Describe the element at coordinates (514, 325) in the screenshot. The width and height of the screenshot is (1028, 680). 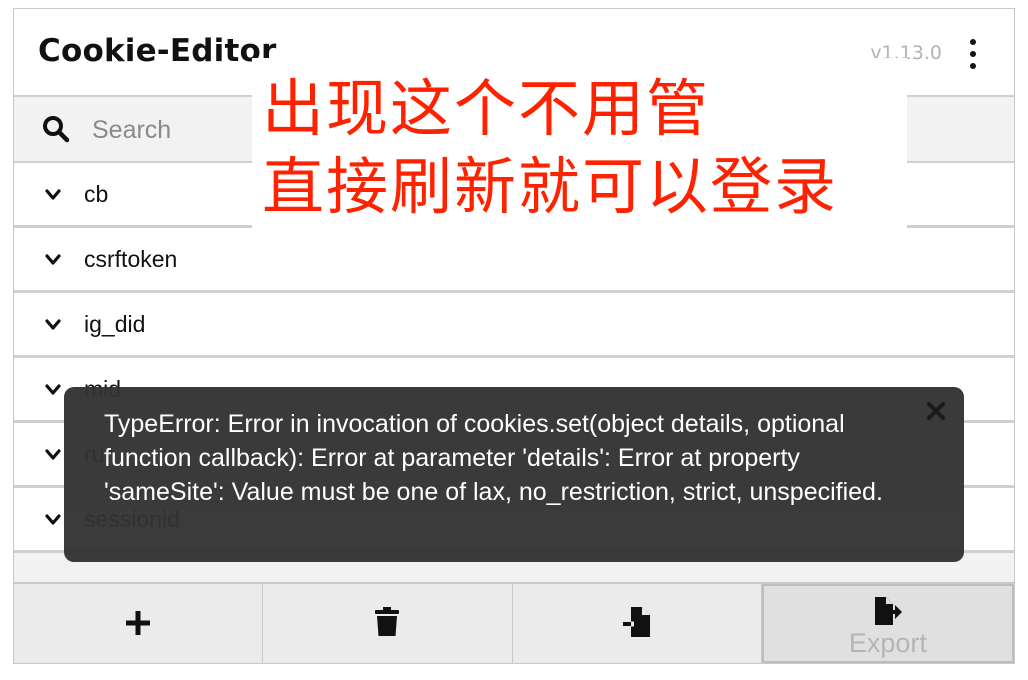
I see `cookie-row: ig_did` at that location.